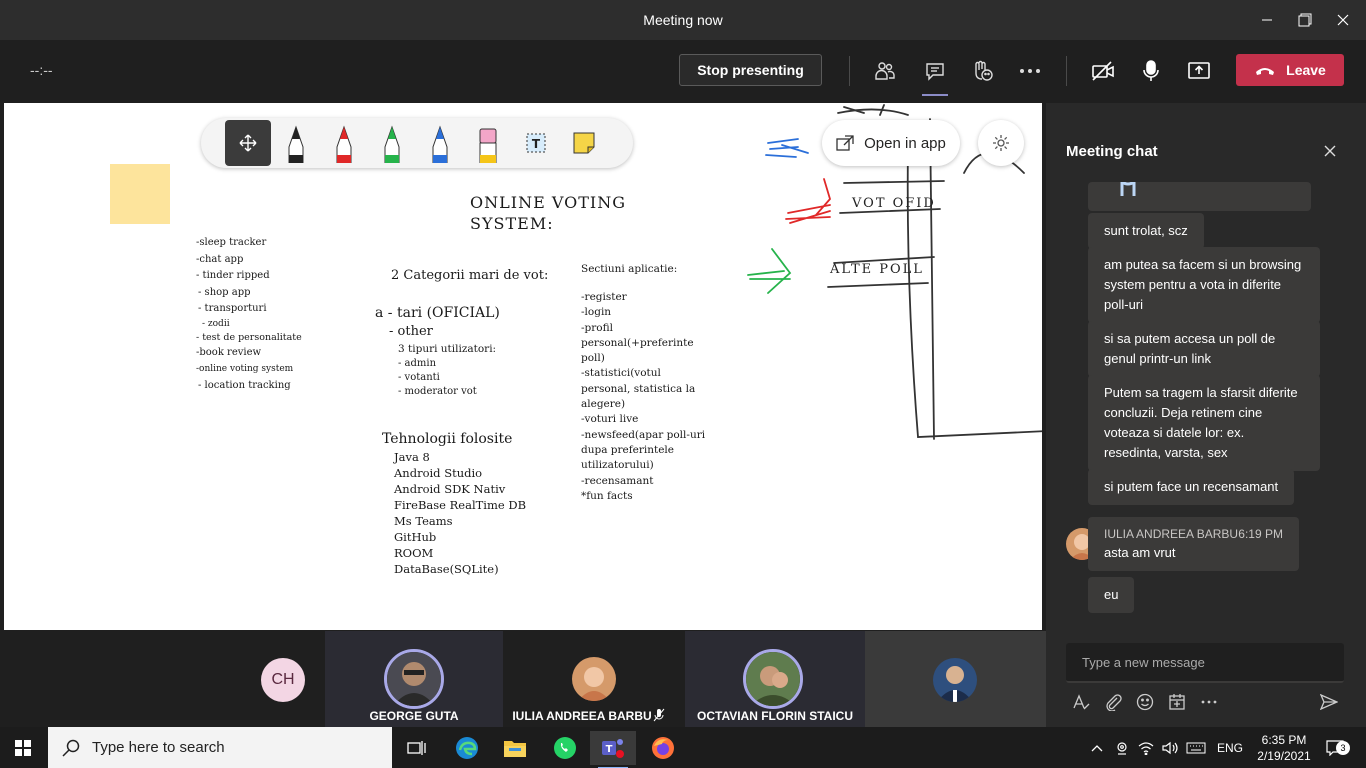 This screenshot has width=1366, height=768. What do you see at coordinates (905, 143) in the screenshot?
I see `open-in-app-label: Open in app` at bounding box center [905, 143].